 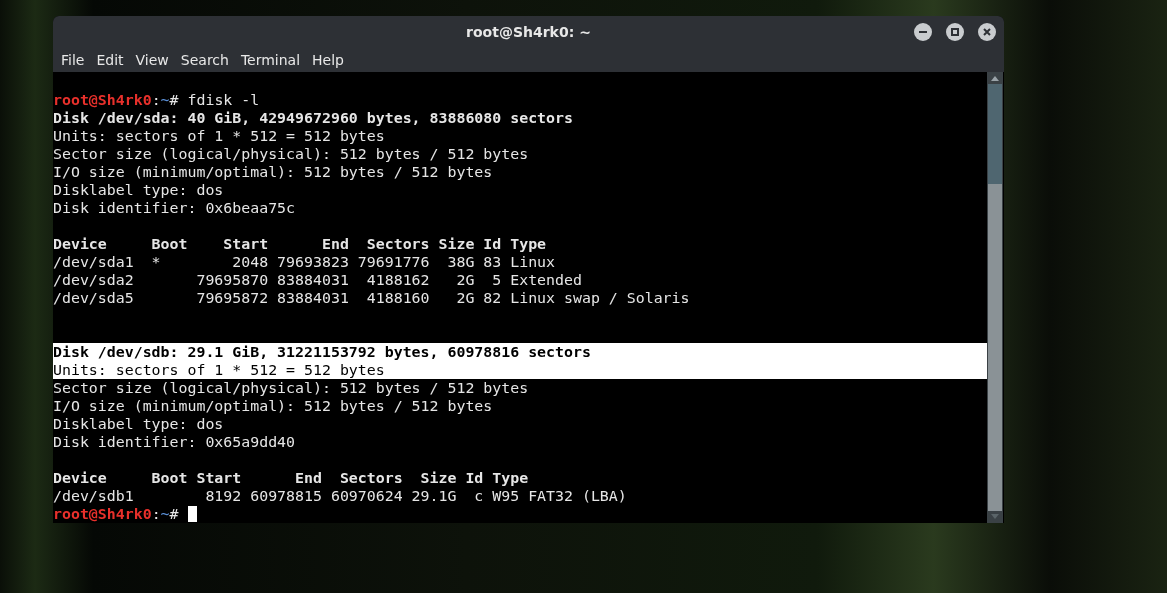 I want to click on menu-item: Search, so click(x=204, y=60).